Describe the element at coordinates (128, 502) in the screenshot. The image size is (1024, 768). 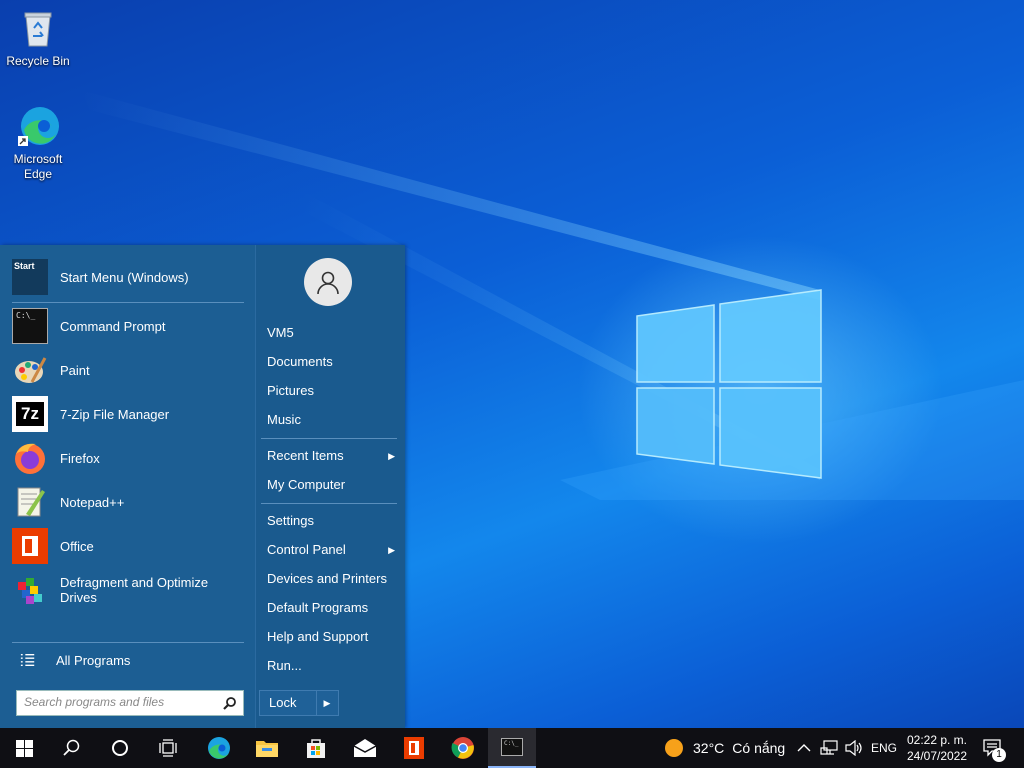
I see `program-notepadpp: Notepad++` at that location.